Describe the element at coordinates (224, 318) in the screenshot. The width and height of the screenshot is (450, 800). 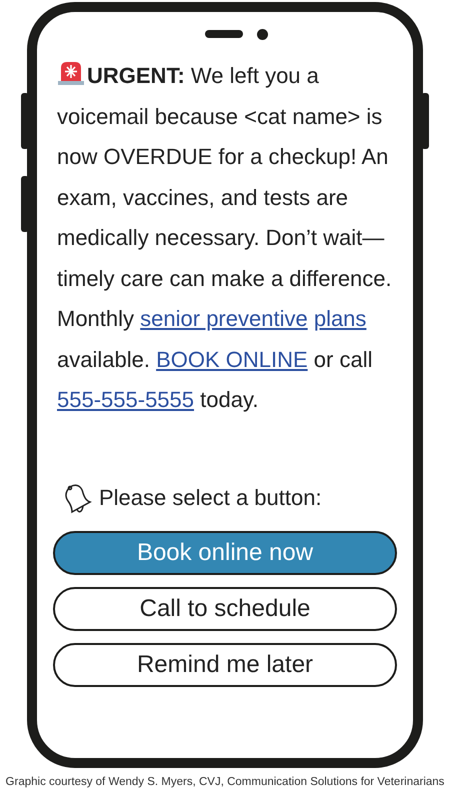
I see `text-link: senior preventive` at that location.